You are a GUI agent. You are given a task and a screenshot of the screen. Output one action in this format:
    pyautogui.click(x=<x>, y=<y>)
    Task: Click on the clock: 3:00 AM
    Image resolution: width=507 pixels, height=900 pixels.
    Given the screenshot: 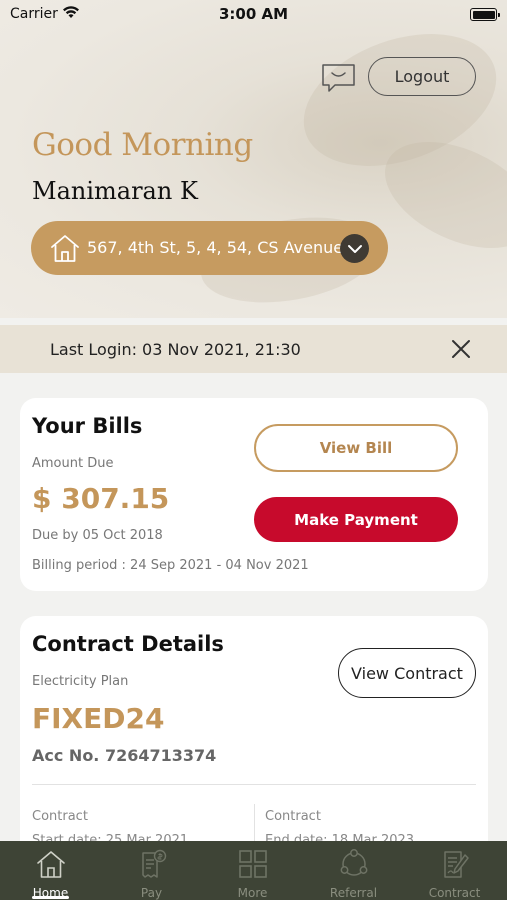 What is the action you would take?
    pyautogui.click(x=253, y=14)
    